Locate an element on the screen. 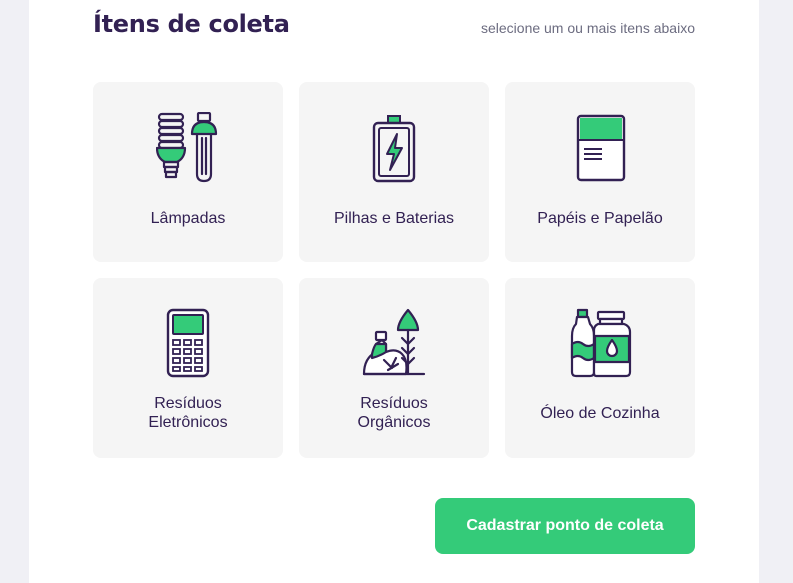 Image resolution: width=793 pixels, height=583 pixels. section-subtitle: selecione um ou mais itens abaixo is located at coordinates (587, 28).